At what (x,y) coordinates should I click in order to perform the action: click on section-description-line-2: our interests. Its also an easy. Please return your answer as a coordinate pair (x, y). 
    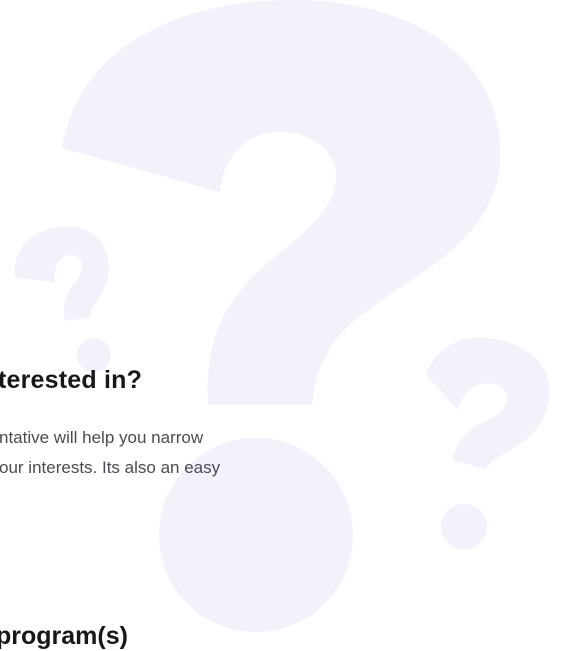
    Looking at the image, I should click on (110, 467).